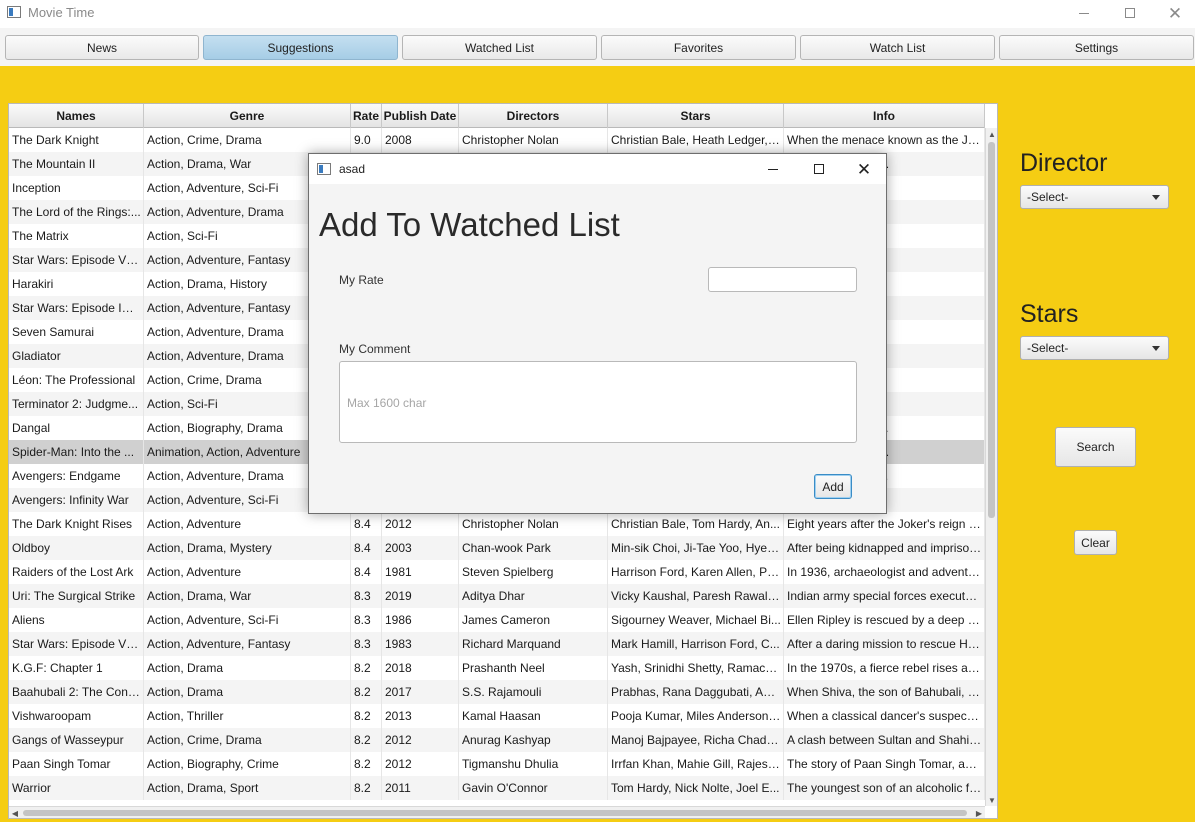  Describe the element at coordinates (991, 330) in the screenshot. I see `vertical-scroll-thumb` at that location.